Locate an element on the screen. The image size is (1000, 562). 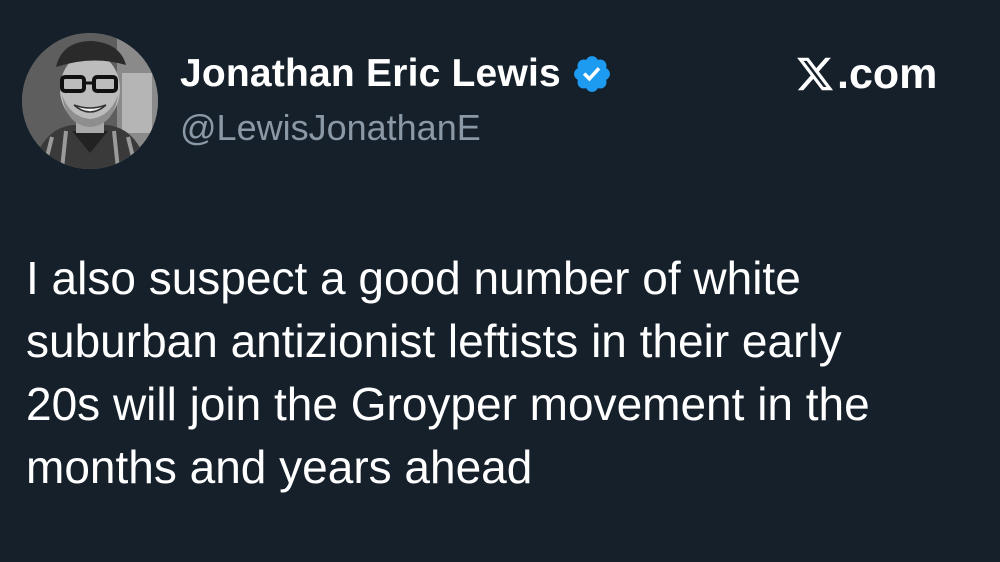
brand-label: .com is located at coordinates (887, 73).